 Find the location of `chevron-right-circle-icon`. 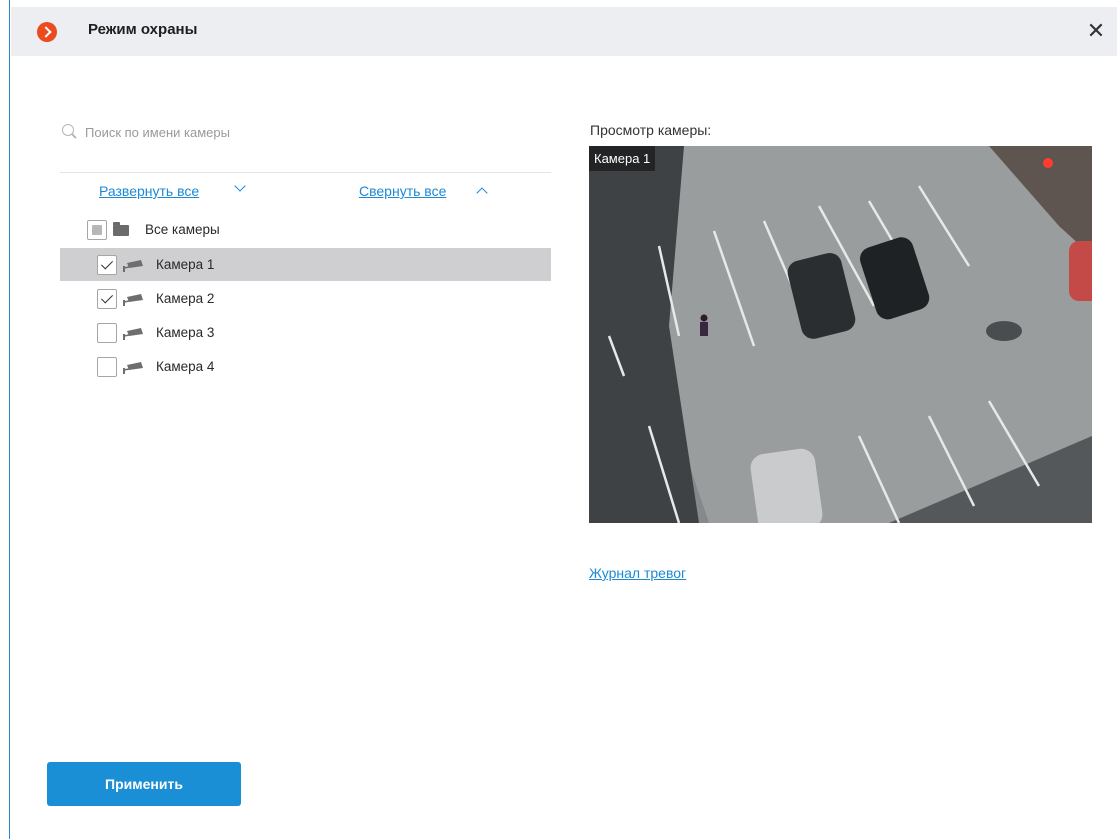

chevron-right-circle-icon is located at coordinates (47, 32).